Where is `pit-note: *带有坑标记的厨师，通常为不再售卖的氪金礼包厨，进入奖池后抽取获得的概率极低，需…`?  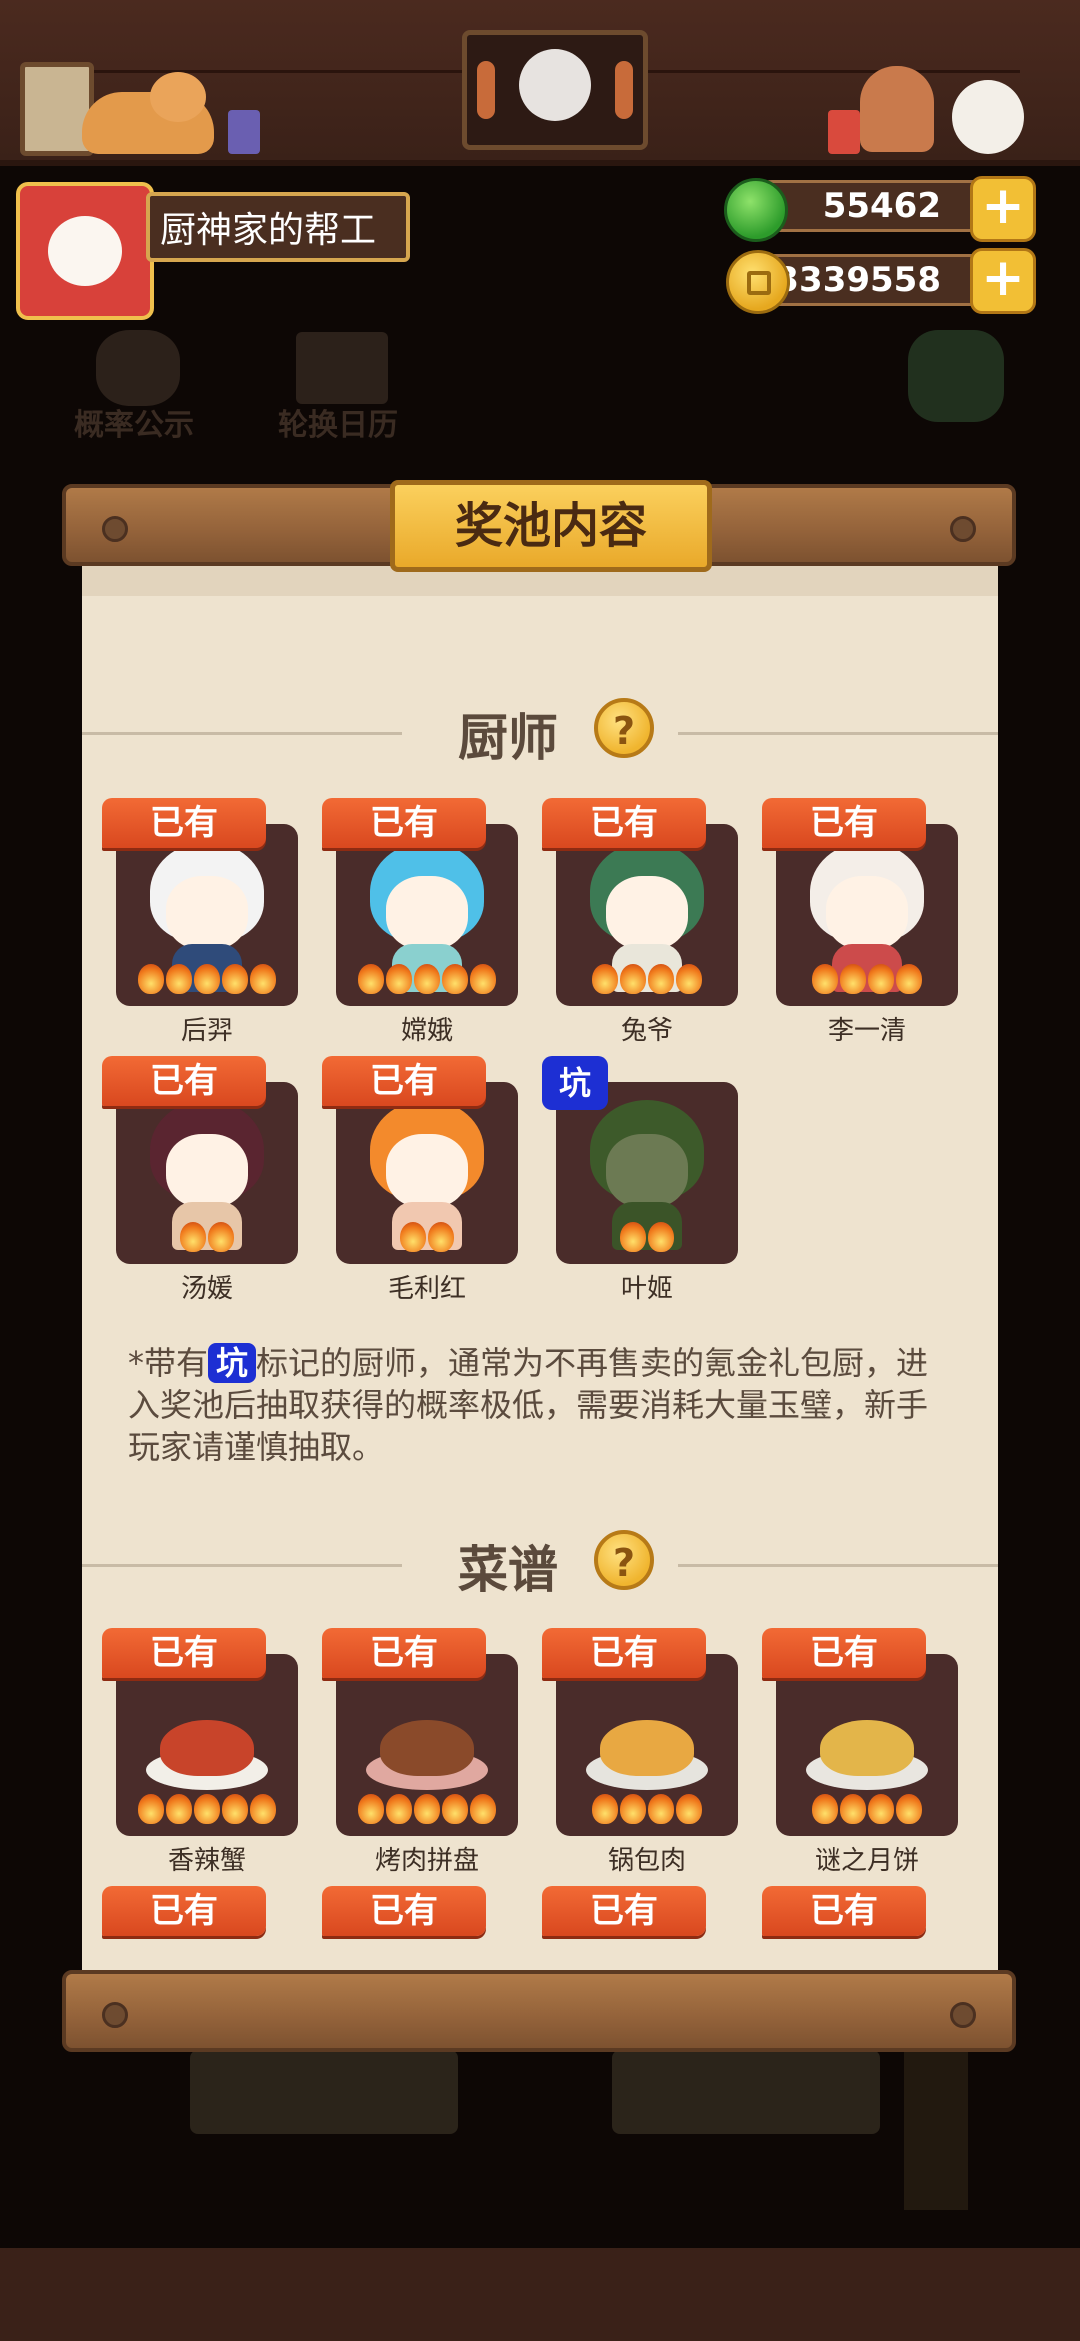
pit-note: *带有坑标记的厨师，通常为不再售卖的氪金礼包厨，进入奖池后抽取获得的概率极低，需… is located at coordinates (528, 1404).